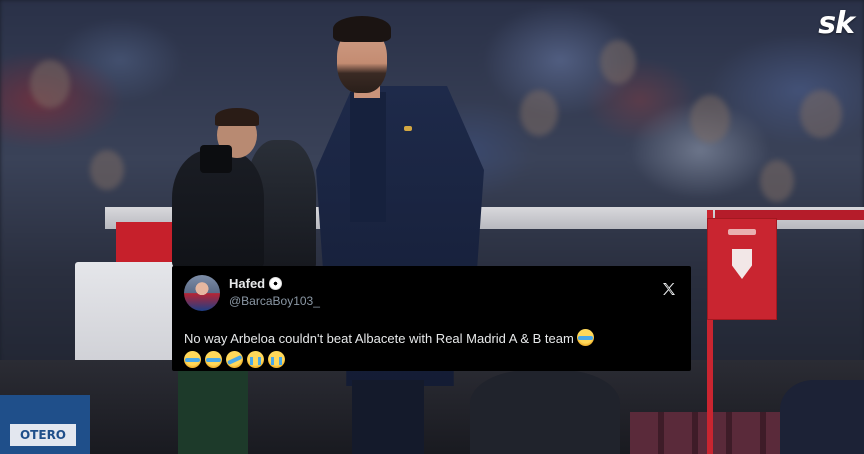 Image resolution: width=864 pixels, height=454 pixels. Describe the element at coordinates (274, 301) in the screenshot. I see `user-handle: @BarcaBoy103_` at that location.